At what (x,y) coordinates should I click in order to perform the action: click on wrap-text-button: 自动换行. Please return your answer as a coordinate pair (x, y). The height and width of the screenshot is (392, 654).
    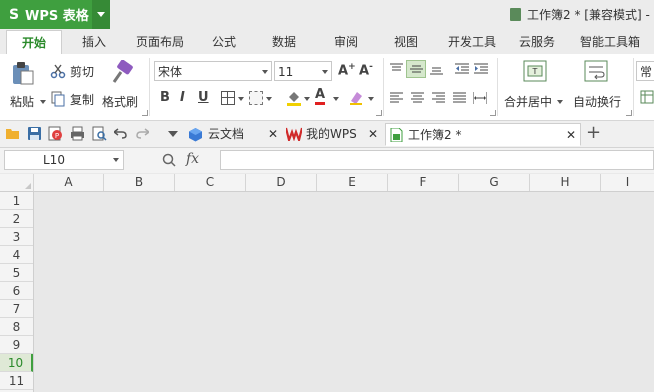
    Looking at the image, I should click on (598, 88).